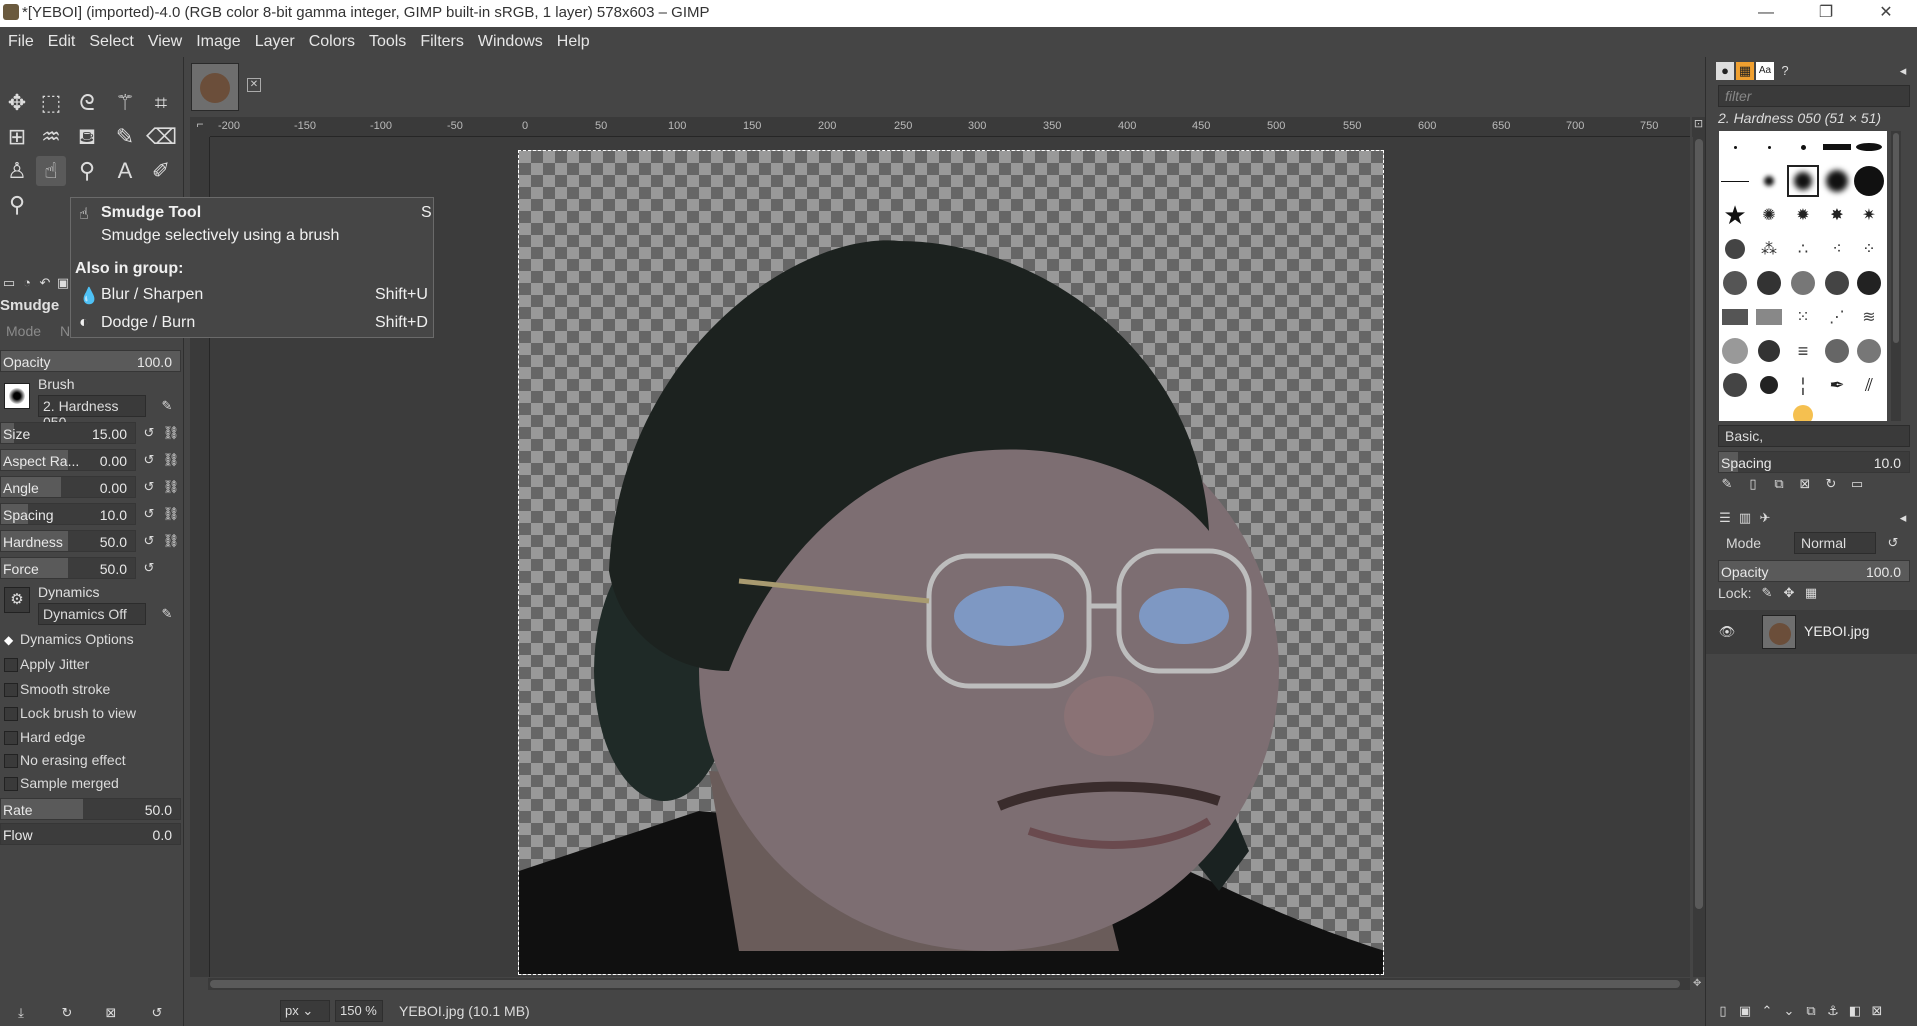 Image resolution: width=1917 pixels, height=1026 pixels. Describe the element at coordinates (149, 433) in the screenshot. I see `size-reset-icon: ↺` at that location.